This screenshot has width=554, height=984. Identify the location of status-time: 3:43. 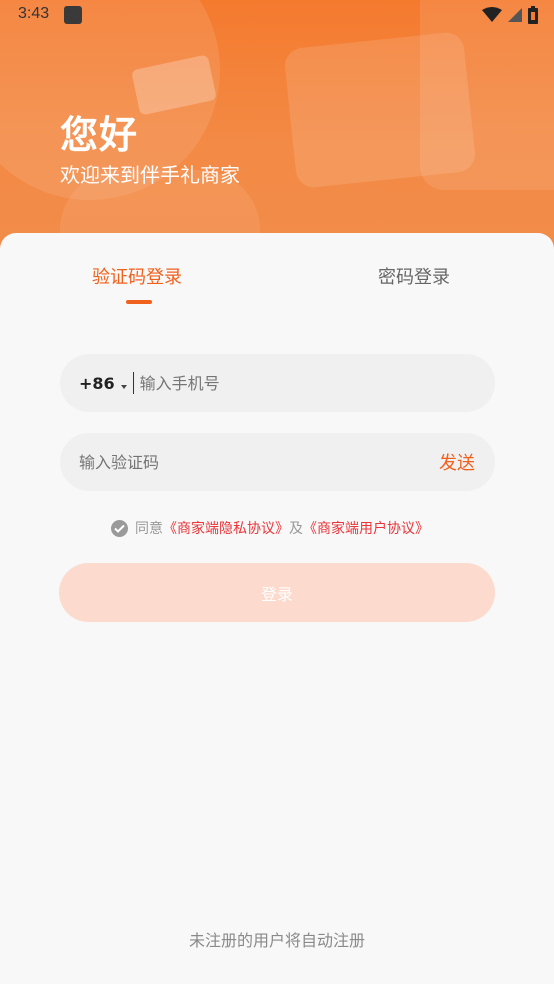
(34, 13).